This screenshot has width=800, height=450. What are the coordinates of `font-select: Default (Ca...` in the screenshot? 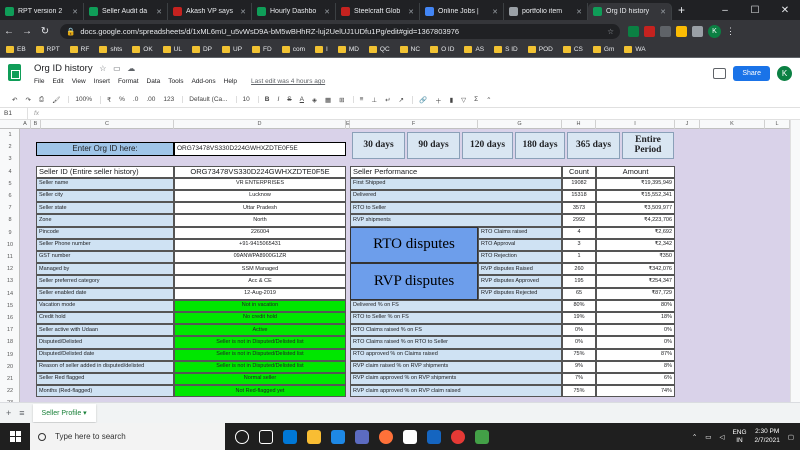 It's located at (205, 99).